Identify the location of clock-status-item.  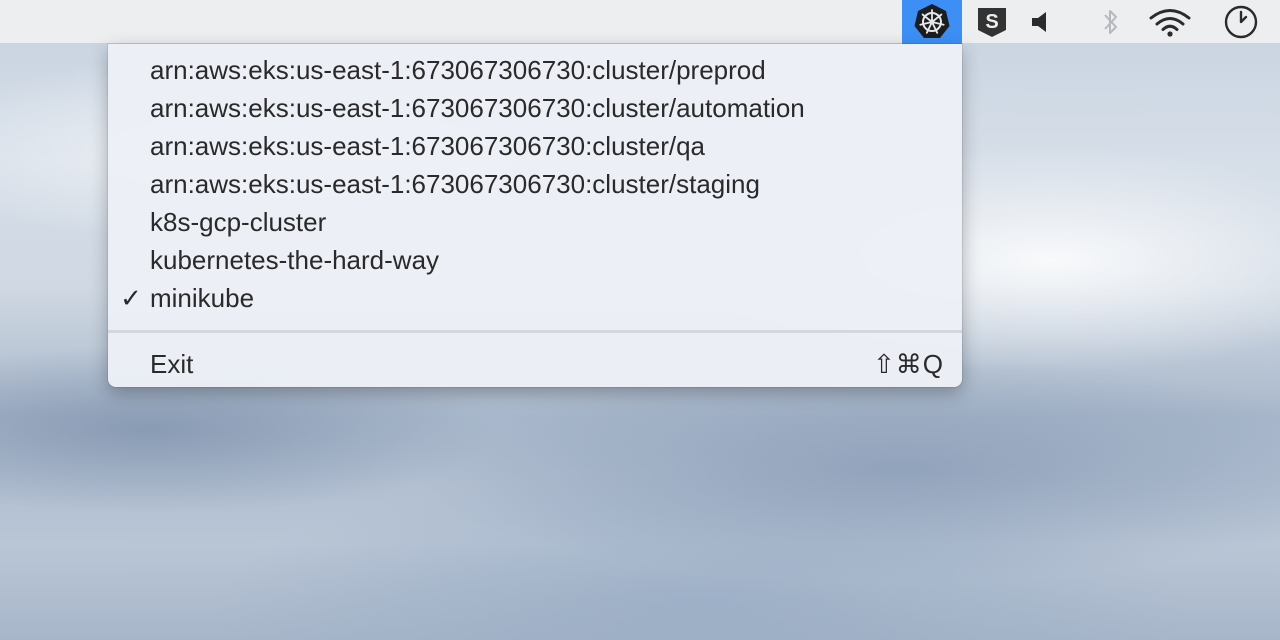
(1241, 22).